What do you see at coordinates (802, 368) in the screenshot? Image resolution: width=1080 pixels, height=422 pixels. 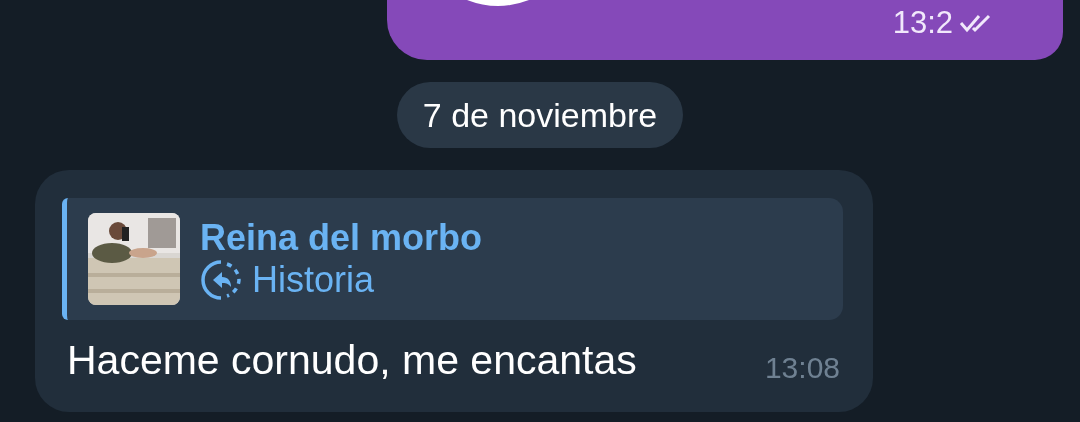 I see `message-time: 13:08` at bounding box center [802, 368].